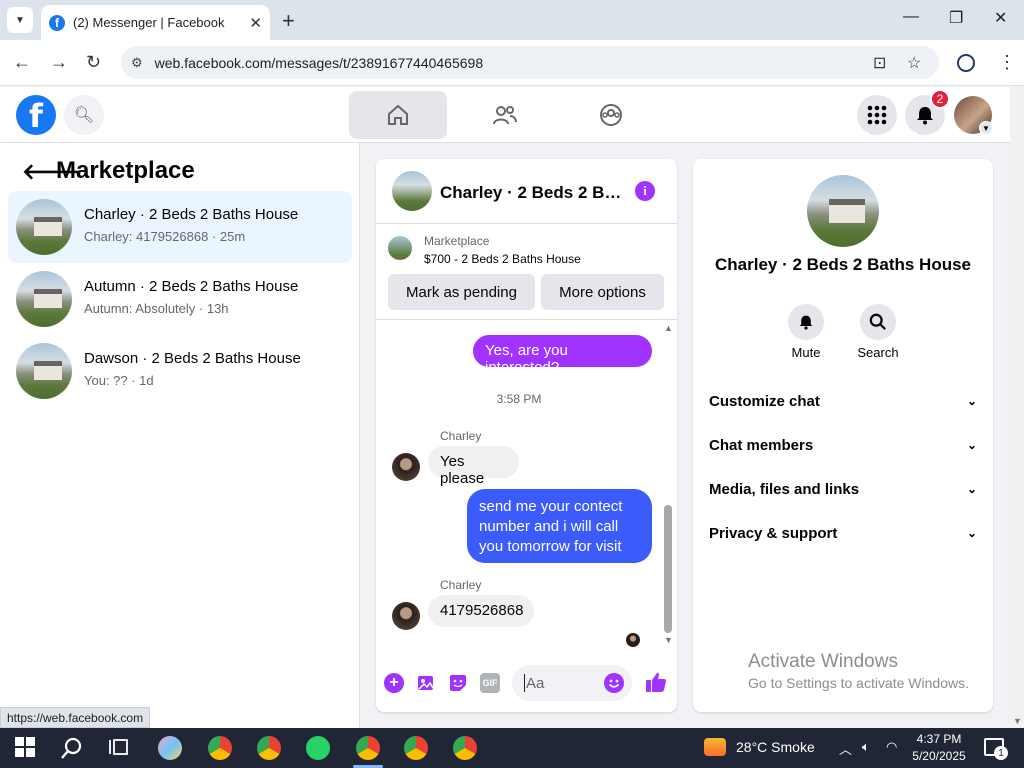  Describe the element at coordinates (843, 211) in the screenshot. I see `listing-large-thumbnail` at that location.